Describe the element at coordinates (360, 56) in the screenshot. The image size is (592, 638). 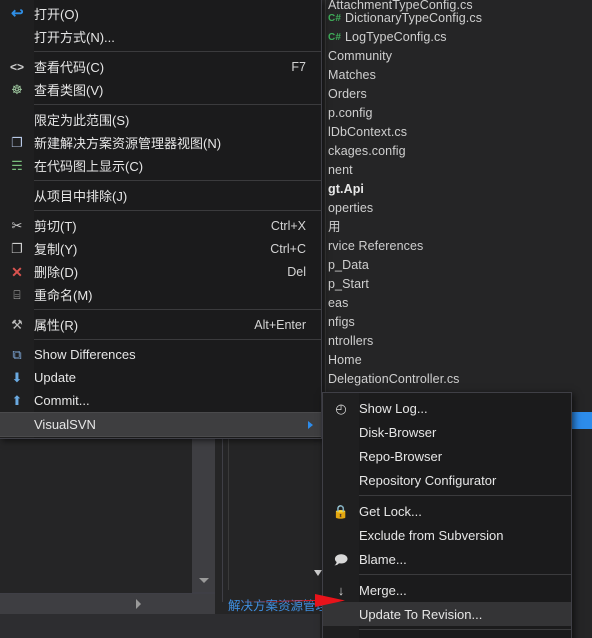
I see `background-tree-item: Community` at that location.